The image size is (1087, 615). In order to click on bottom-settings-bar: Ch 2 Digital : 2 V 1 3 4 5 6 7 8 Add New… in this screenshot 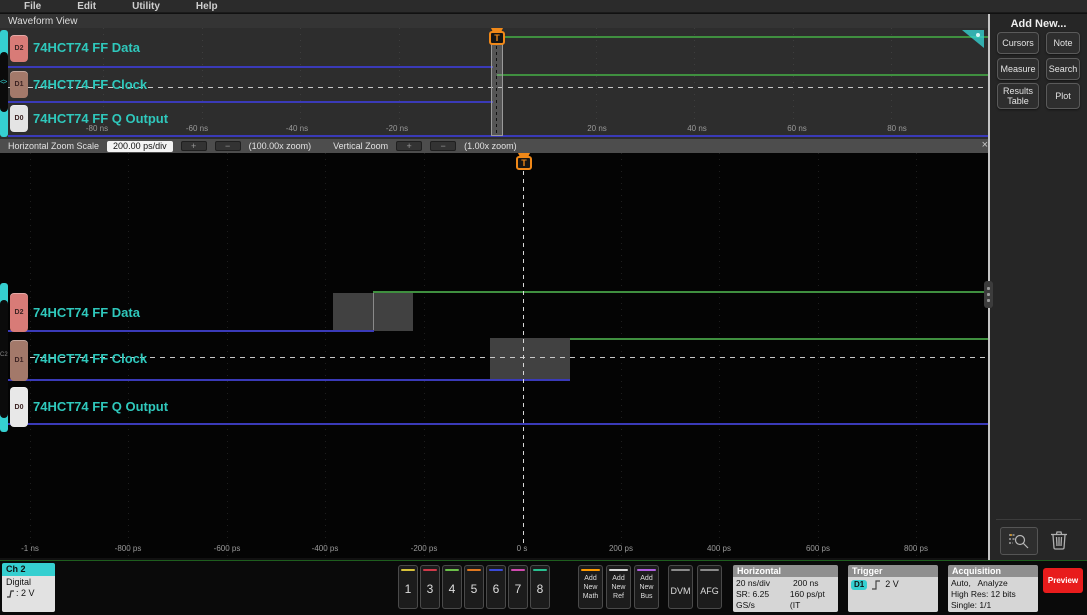, I will do `click(543, 588)`.